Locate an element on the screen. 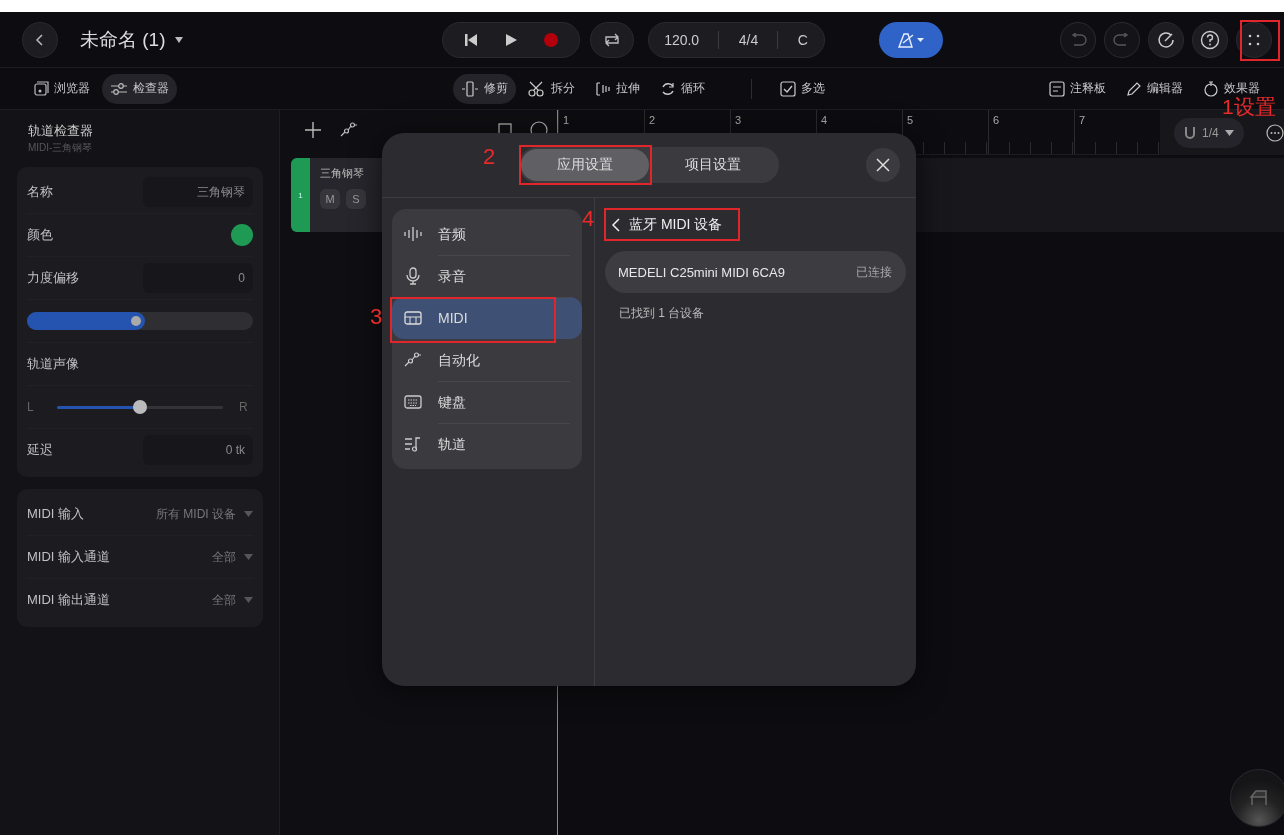  category-item: 自动化 is located at coordinates (487, 360).